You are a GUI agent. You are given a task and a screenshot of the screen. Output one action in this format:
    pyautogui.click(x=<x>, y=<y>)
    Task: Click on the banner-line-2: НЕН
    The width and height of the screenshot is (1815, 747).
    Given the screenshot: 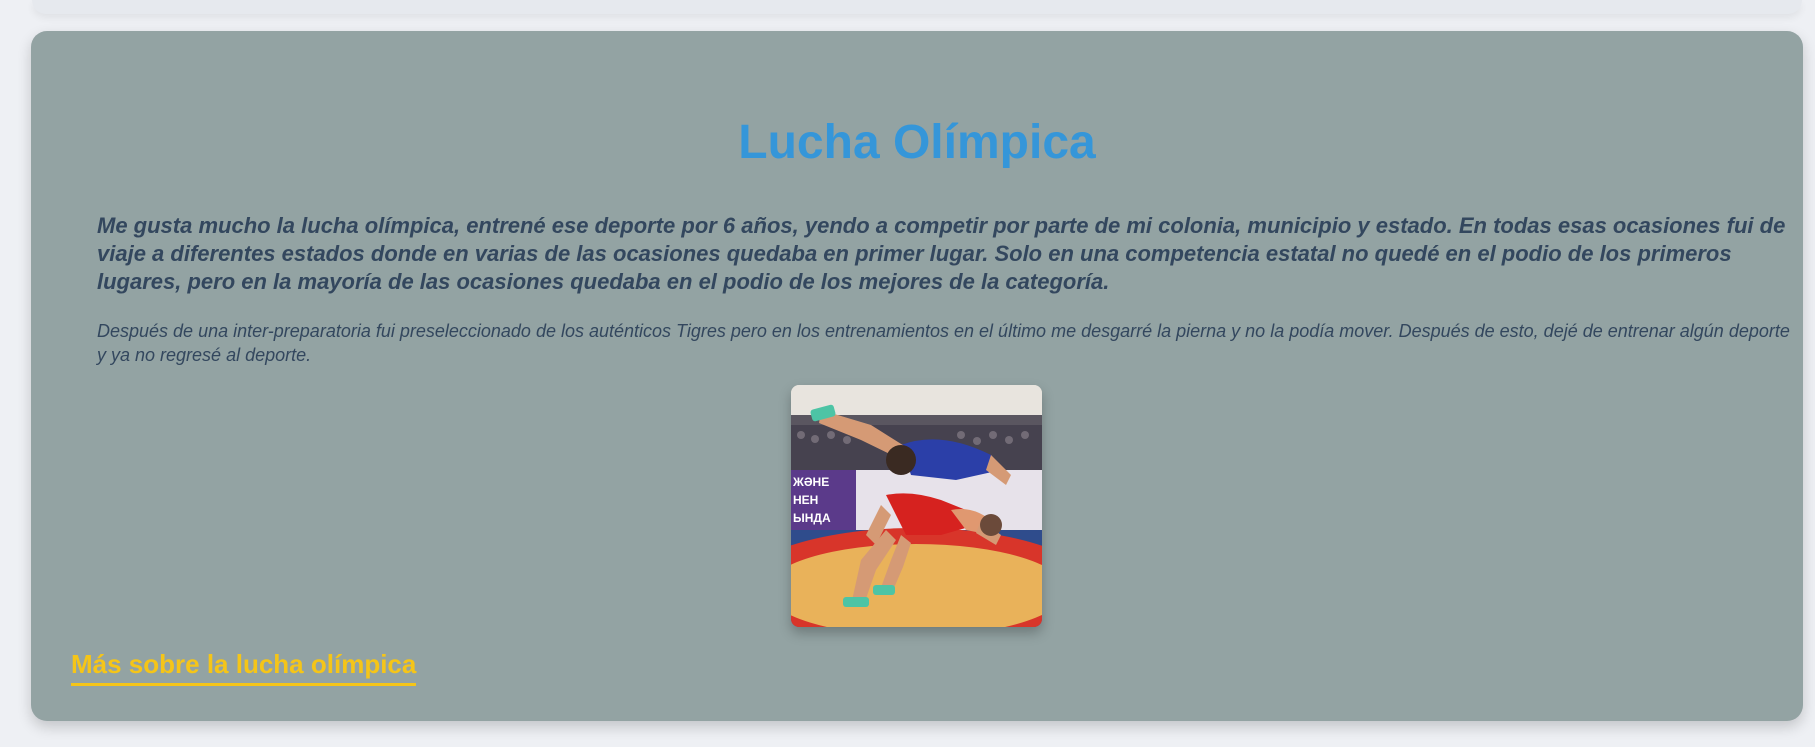 What is the action you would take?
    pyautogui.click(x=805, y=500)
    